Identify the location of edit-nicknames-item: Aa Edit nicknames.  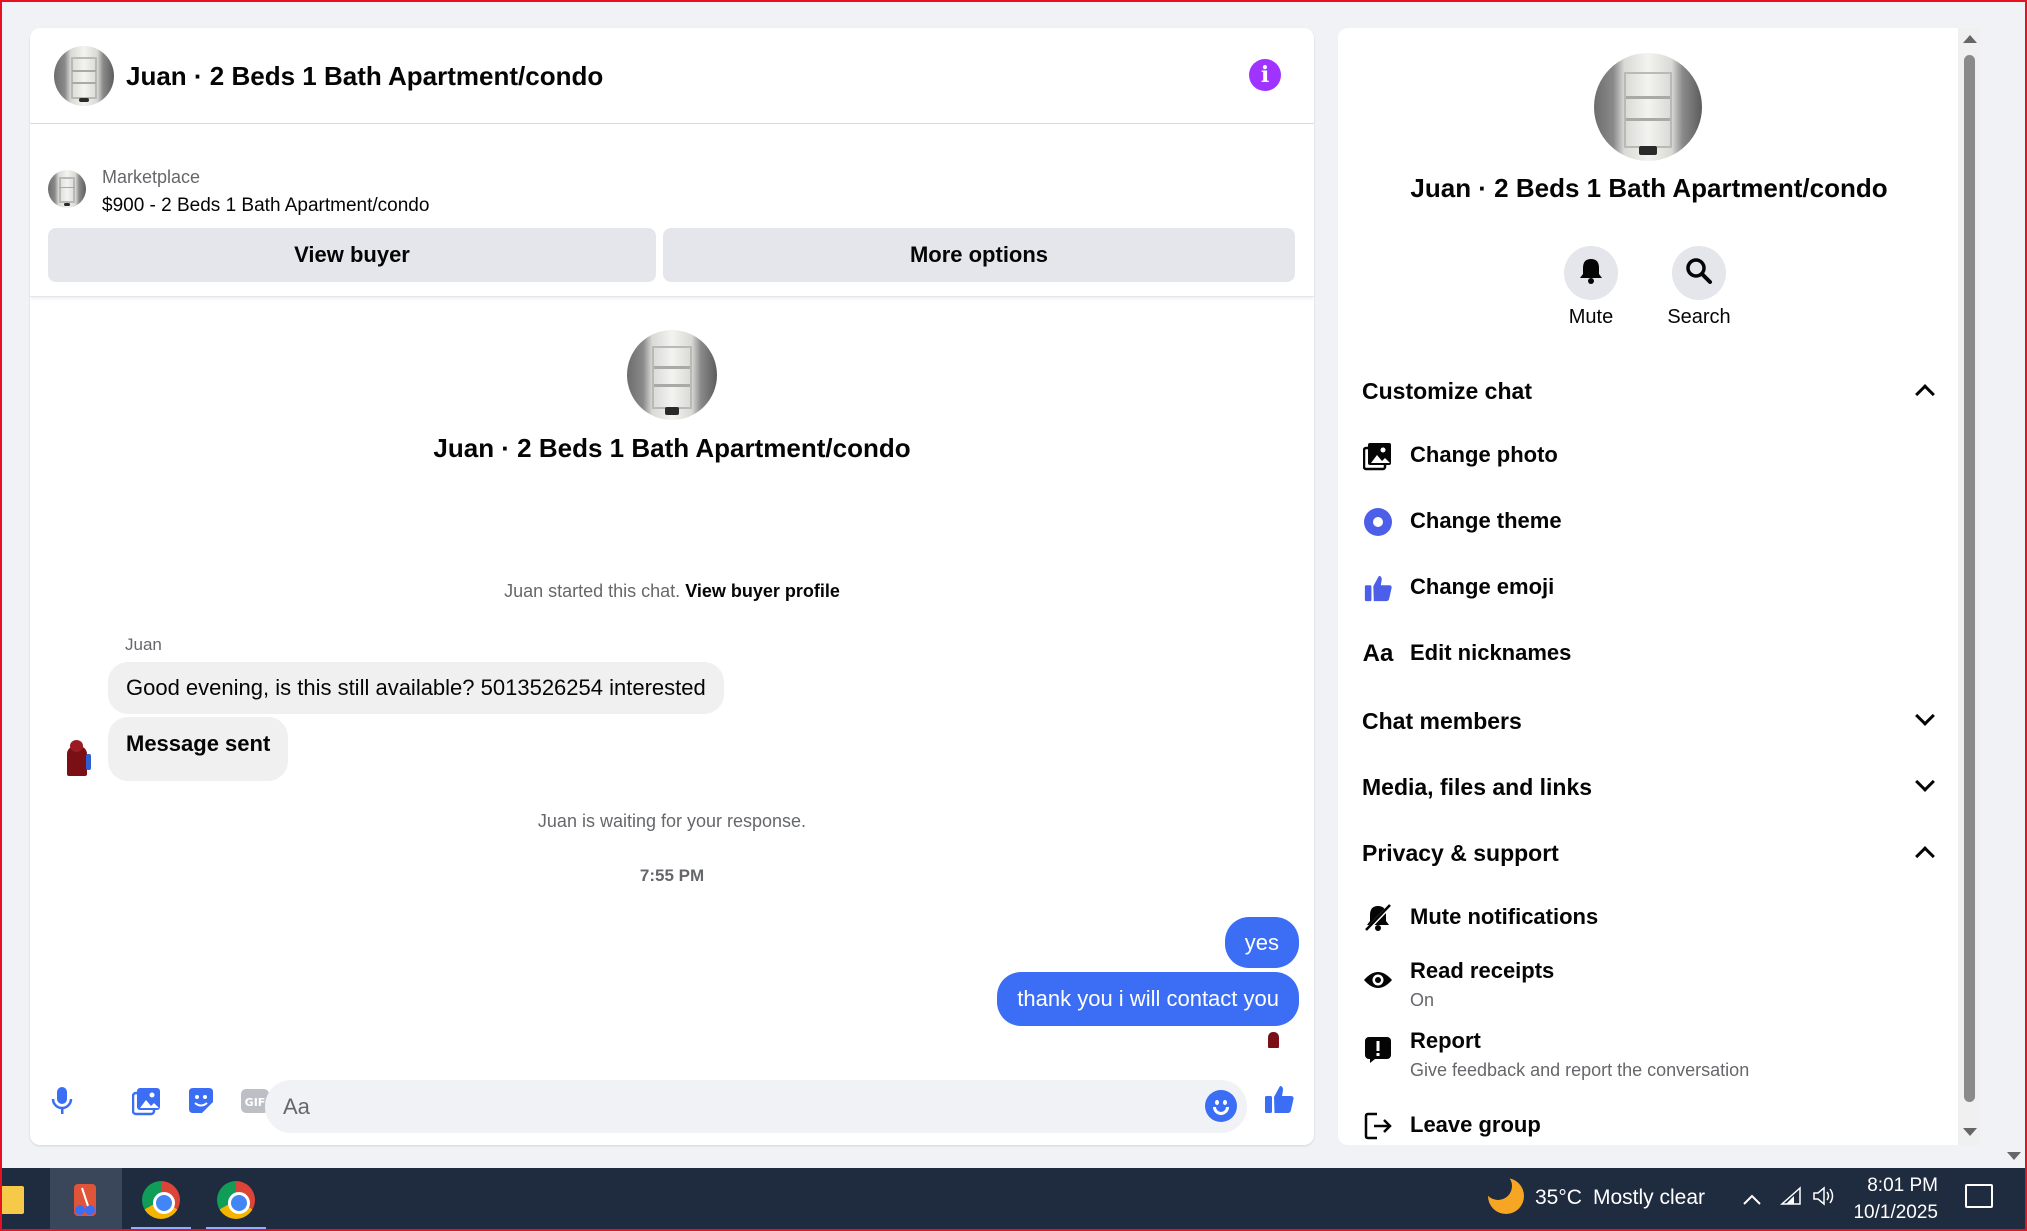
(1647, 654).